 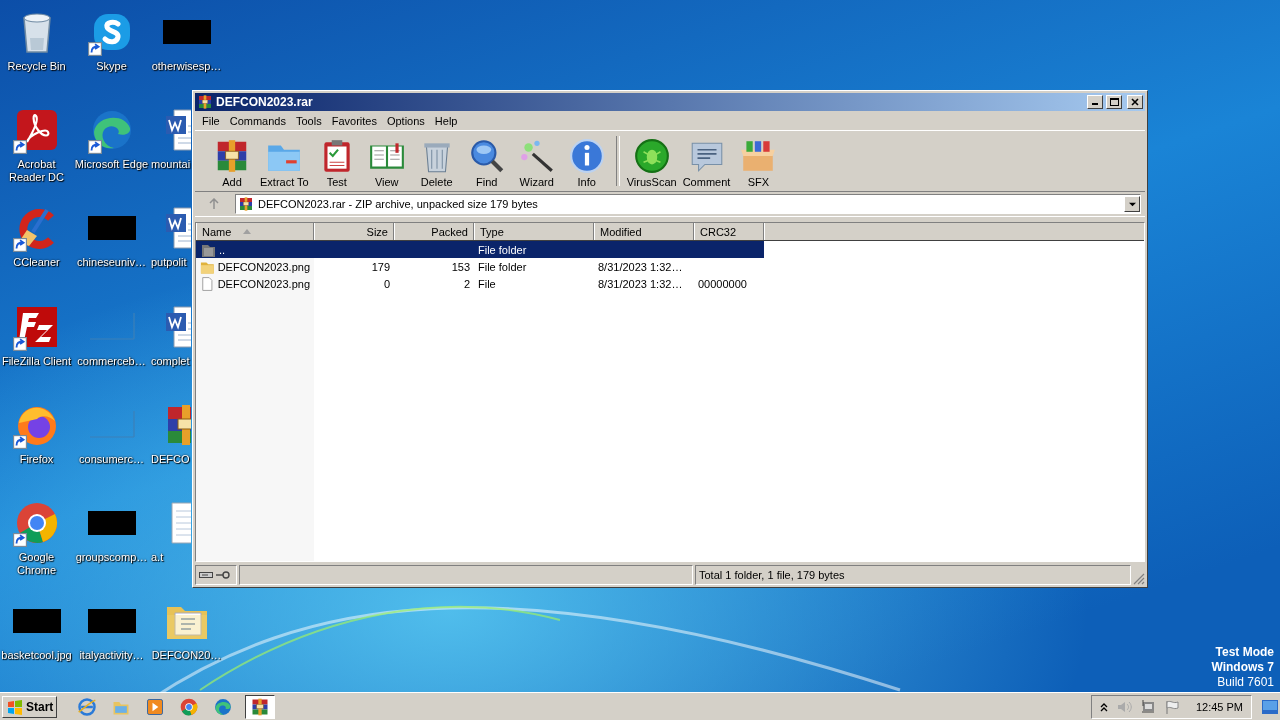 I want to click on column-header: Type, so click(x=534, y=231).